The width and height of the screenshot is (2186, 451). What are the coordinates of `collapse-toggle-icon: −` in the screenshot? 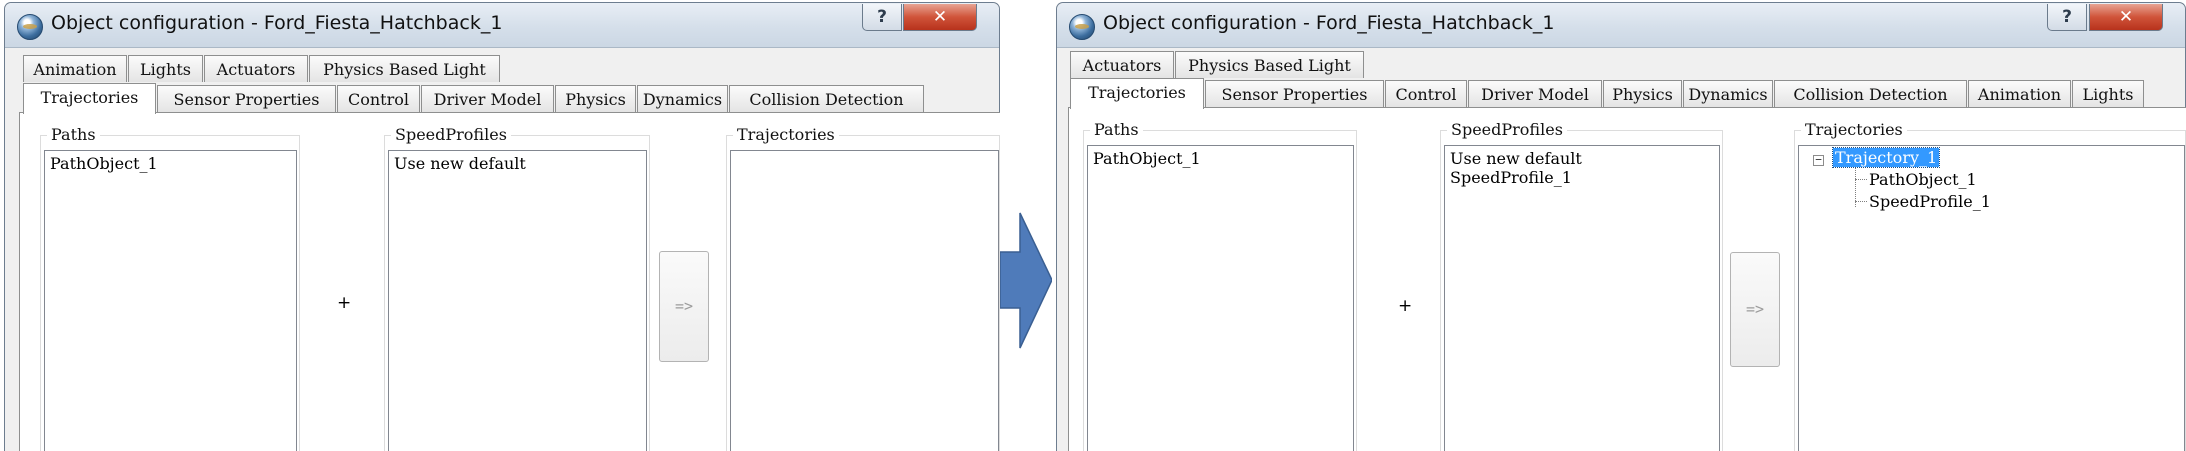 It's located at (1818, 160).